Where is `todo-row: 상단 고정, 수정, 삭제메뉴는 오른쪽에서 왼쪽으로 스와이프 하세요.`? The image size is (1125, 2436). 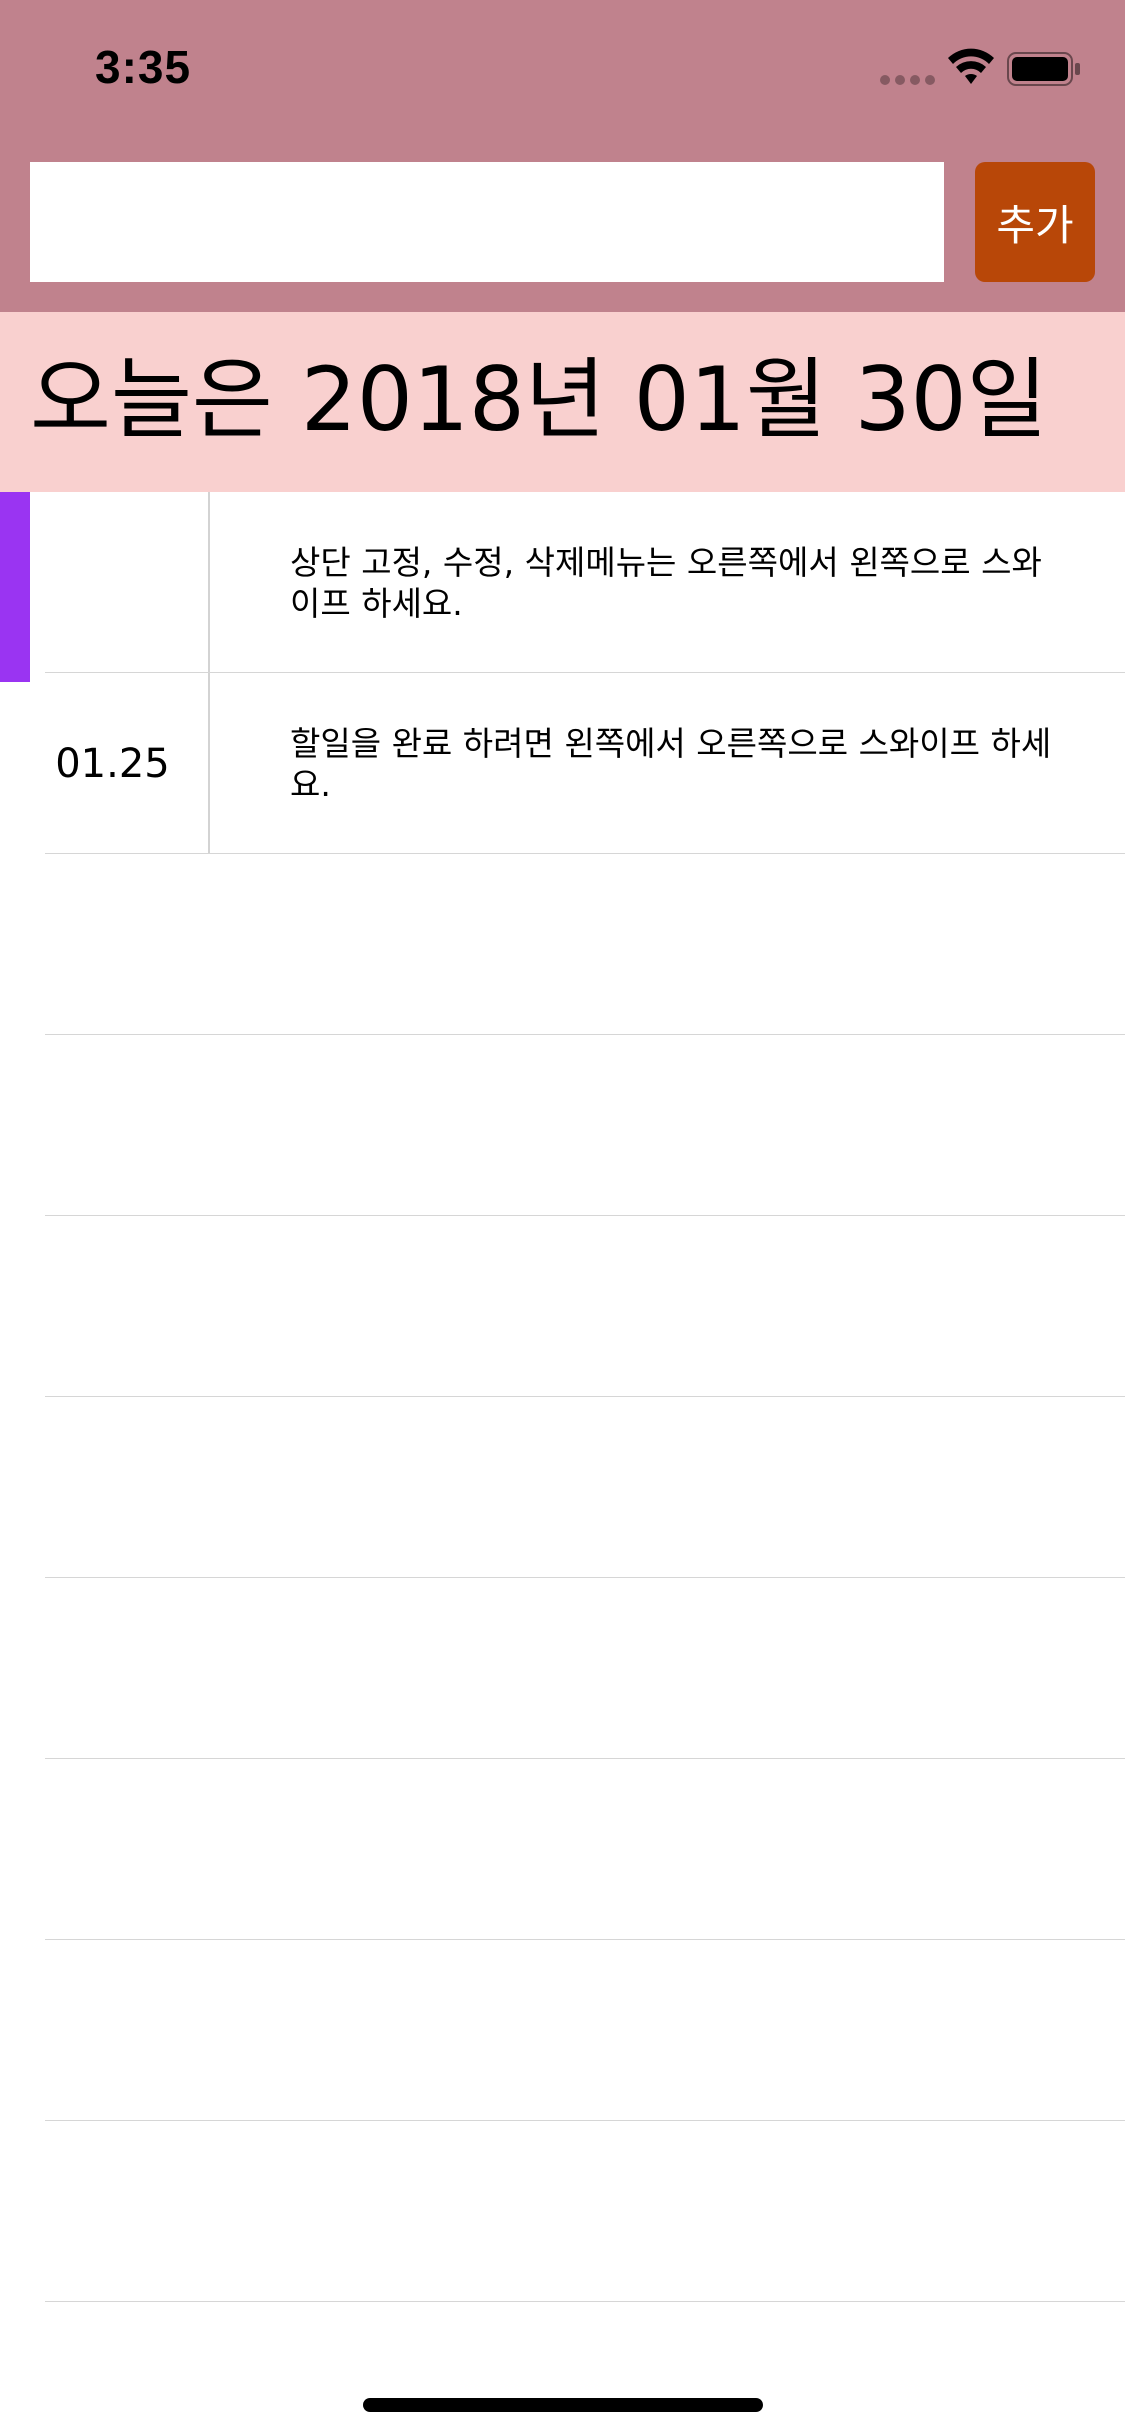
todo-row: 상단 고정, 수정, 삭제메뉴는 오른쪽에서 왼쪽으로 스와이프 하세요. is located at coordinates (562, 587).